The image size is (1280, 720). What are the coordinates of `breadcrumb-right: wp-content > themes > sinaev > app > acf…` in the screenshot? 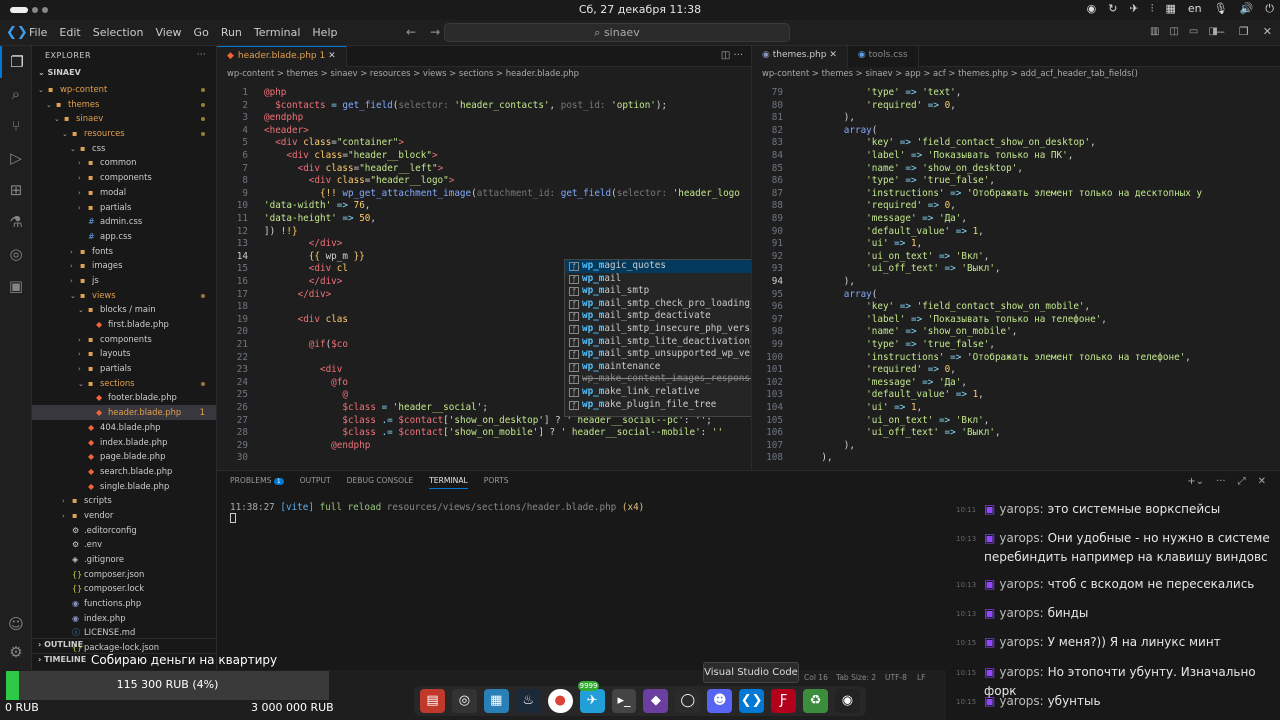 It's located at (1016, 74).